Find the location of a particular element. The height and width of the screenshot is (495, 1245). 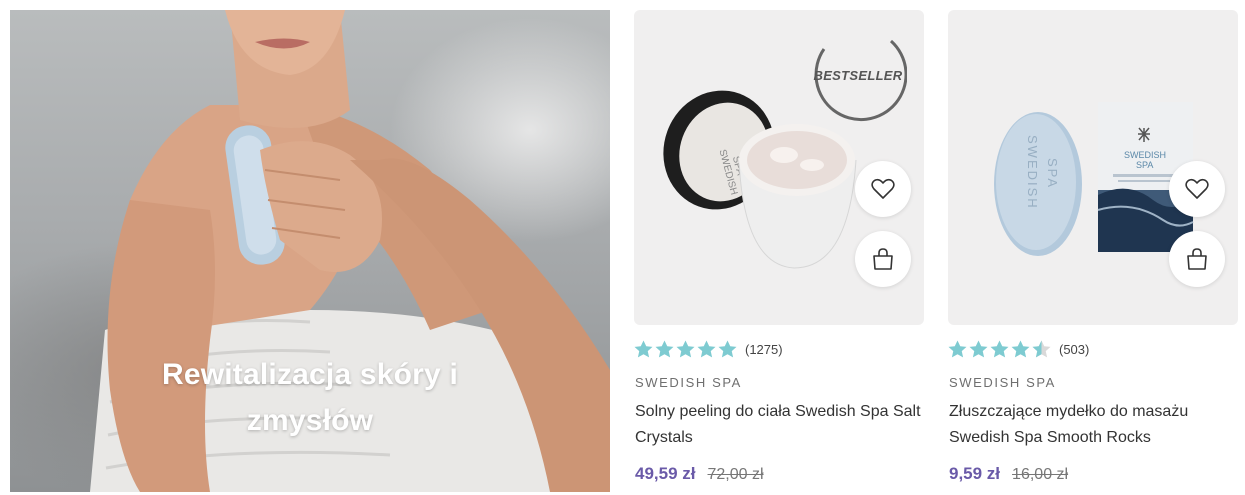

product-rating: (503) is located at coordinates (1018, 349).